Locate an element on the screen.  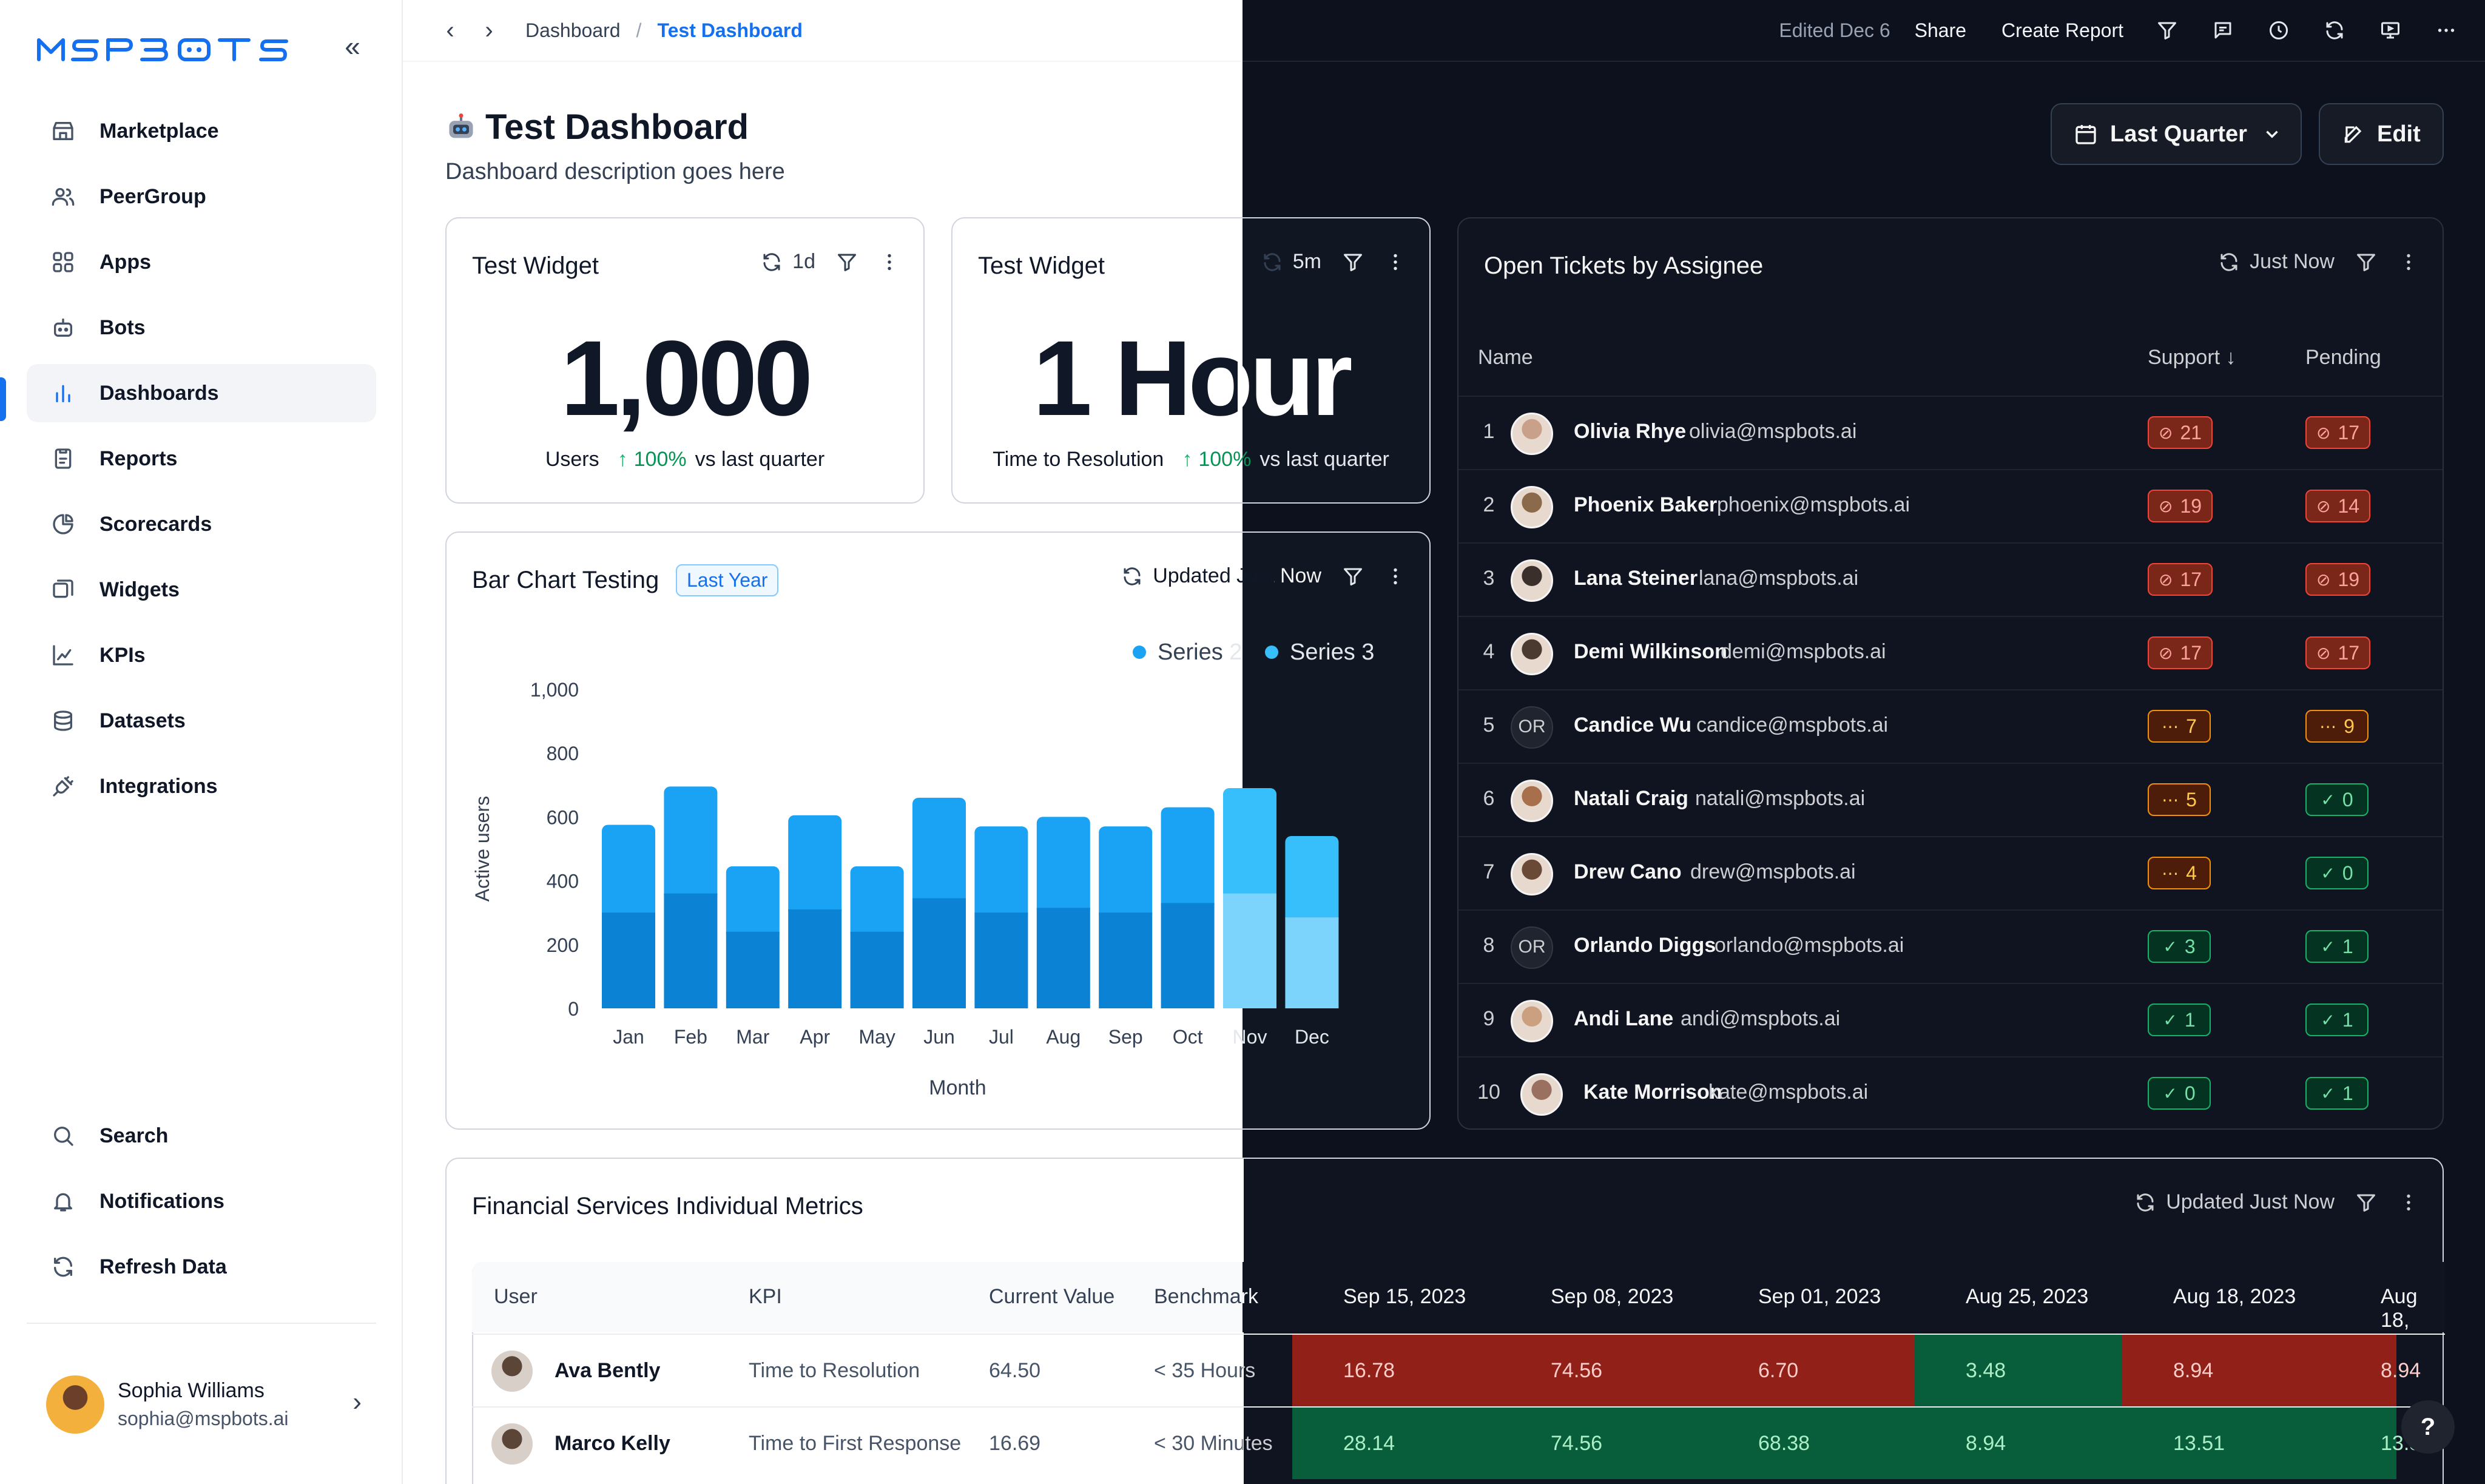
y-axis-label: Active users is located at coordinates (482, 849).